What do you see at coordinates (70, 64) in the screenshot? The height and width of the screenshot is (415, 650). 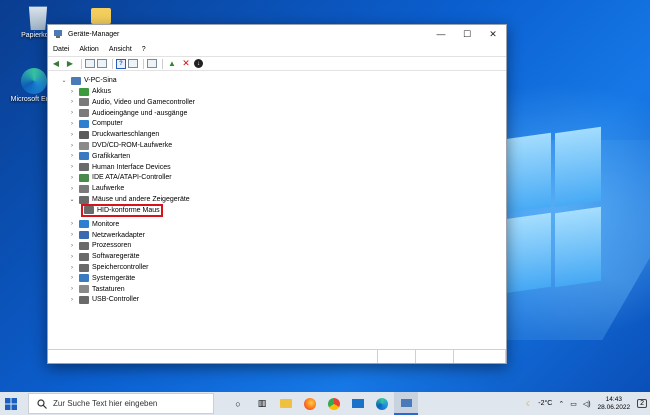 I see `forward-arrow-icon: ▶` at bounding box center [70, 64].